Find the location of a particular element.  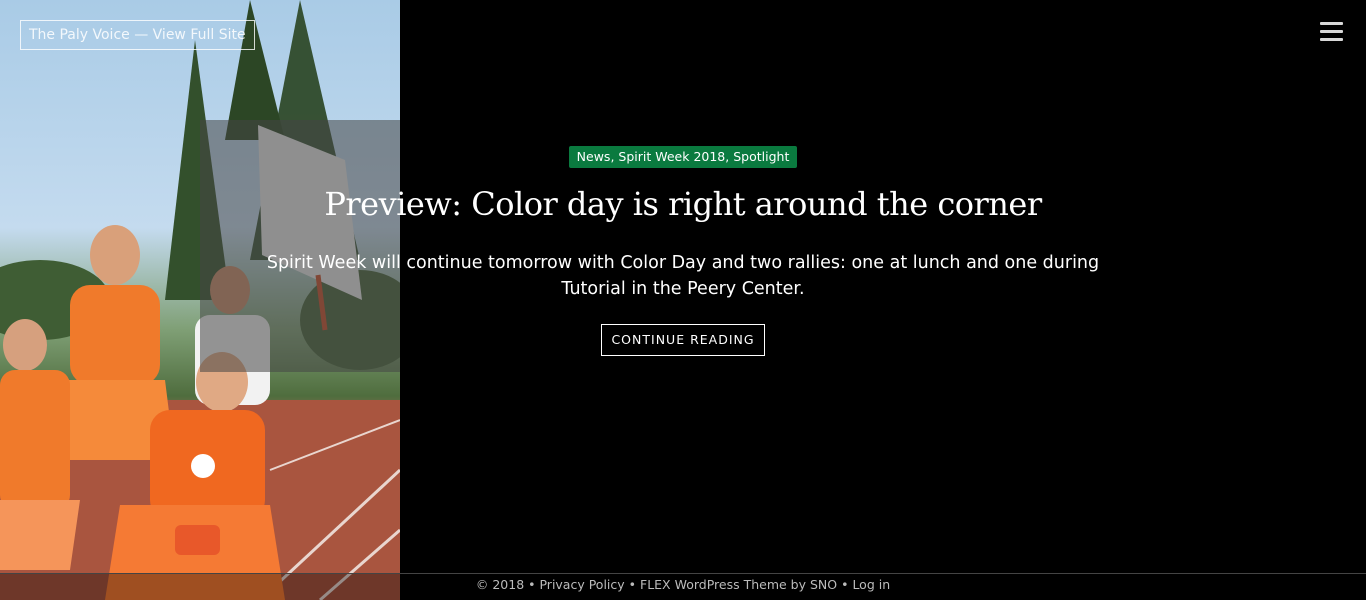

category-badge: News, Spirit Week 2018, Spotlight is located at coordinates (683, 157).